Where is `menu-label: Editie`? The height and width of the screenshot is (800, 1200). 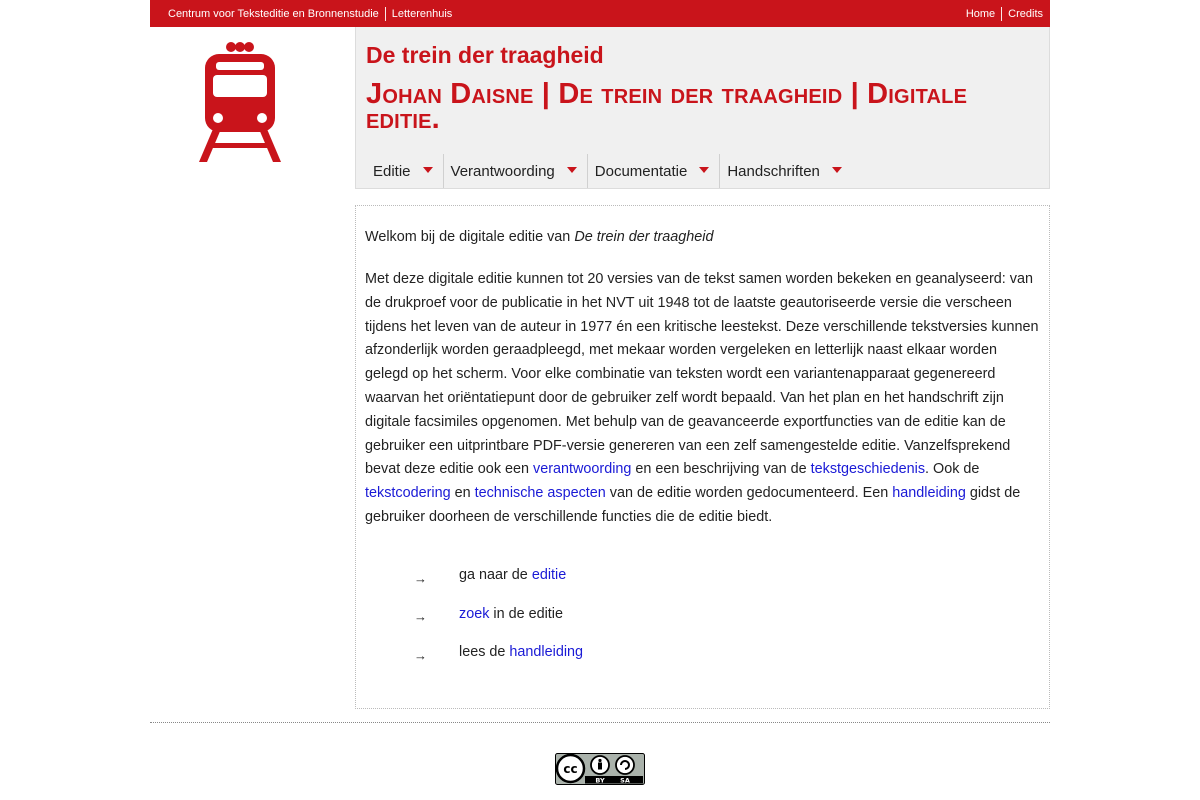 menu-label: Editie is located at coordinates (392, 171).